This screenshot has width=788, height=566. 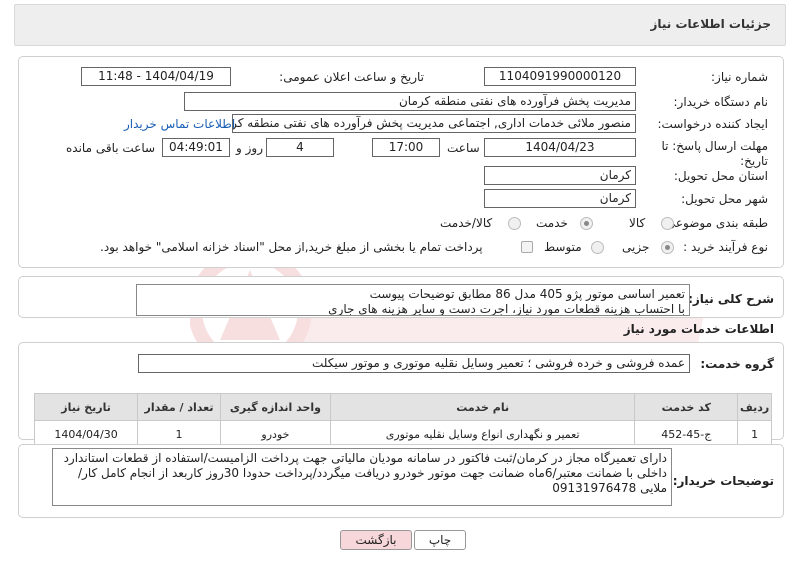 What do you see at coordinates (667, 247) in the screenshot?
I see `process-radio-minor` at bounding box center [667, 247].